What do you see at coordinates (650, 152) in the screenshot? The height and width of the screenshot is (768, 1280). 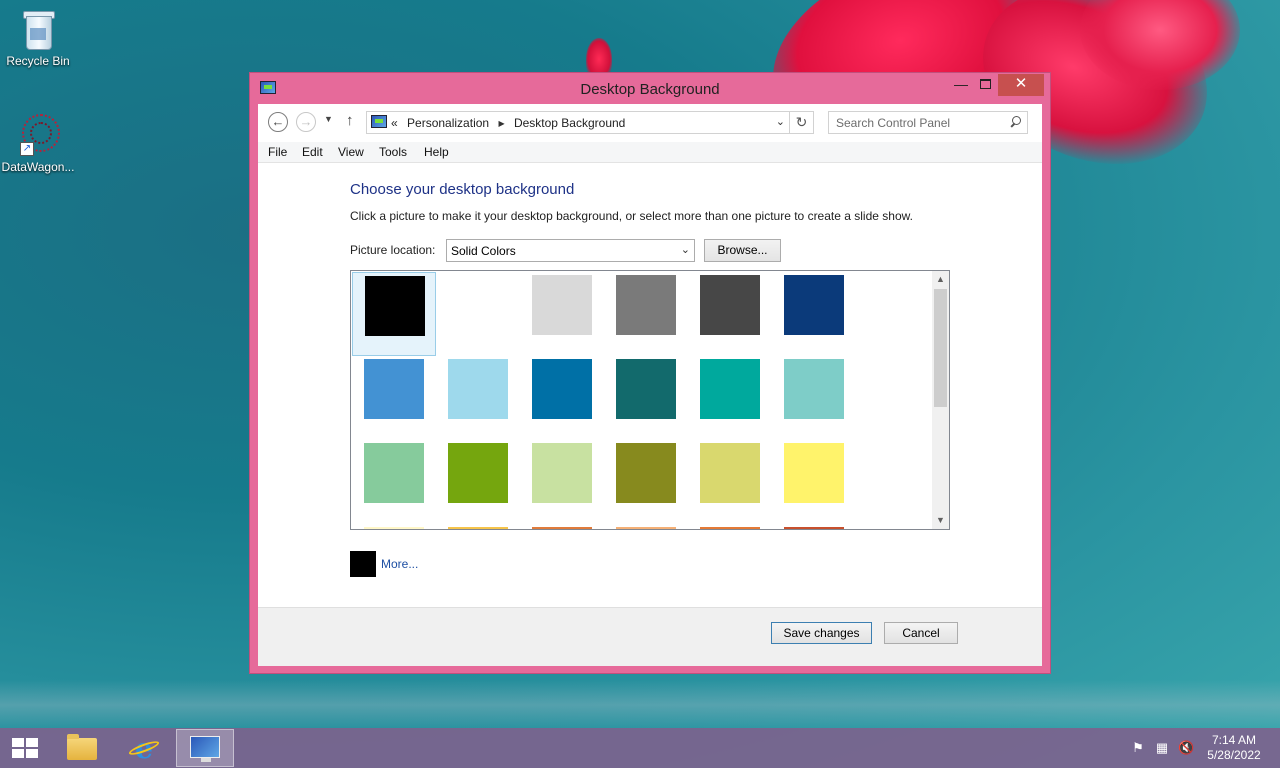 I see `menu-bar: File Edit View Tools Help` at bounding box center [650, 152].